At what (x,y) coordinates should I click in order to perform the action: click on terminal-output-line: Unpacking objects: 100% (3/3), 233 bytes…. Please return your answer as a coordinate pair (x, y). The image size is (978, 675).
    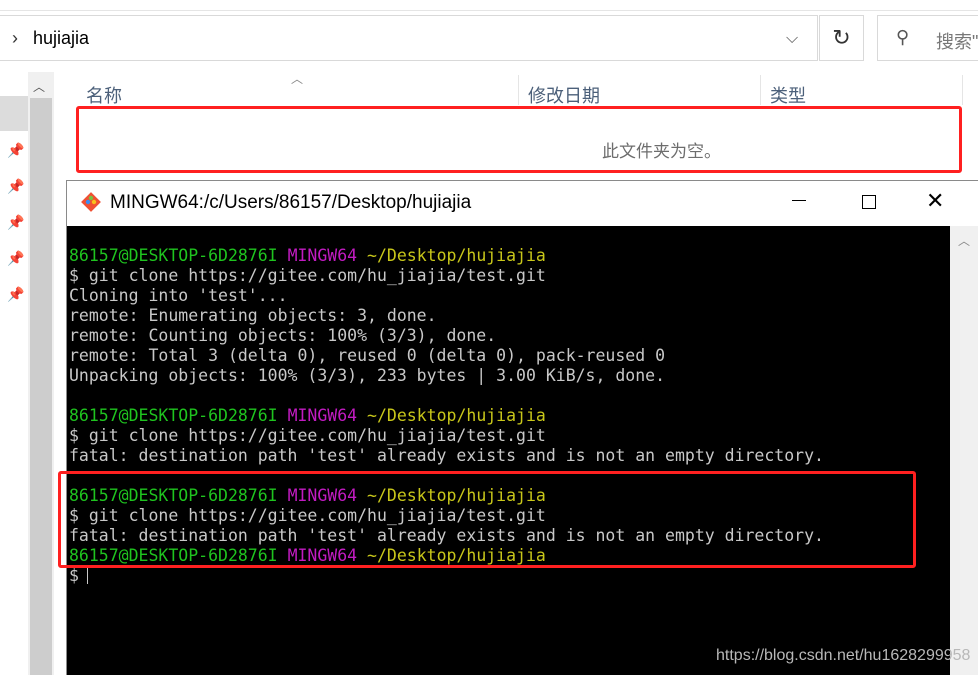
    Looking at the image, I should click on (367, 375).